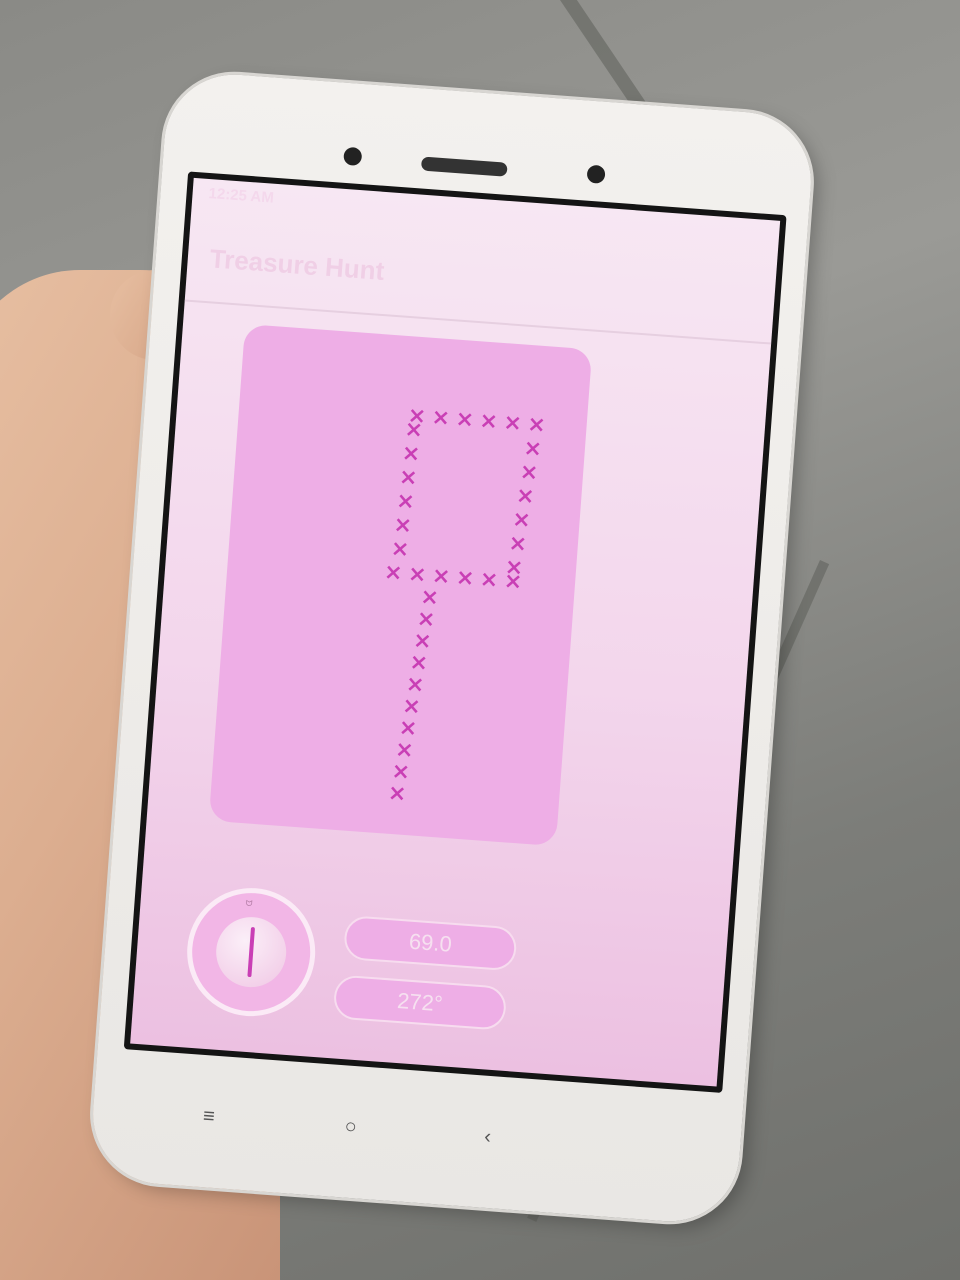 This screenshot has width=960, height=1280. I want to click on distance-readout: 69.0, so click(430, 943).